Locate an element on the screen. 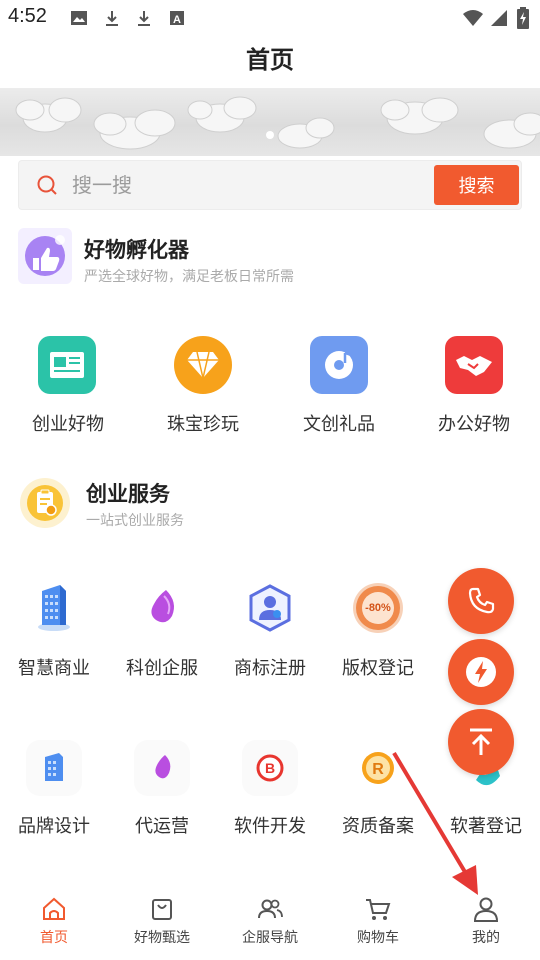  svg-text: -80% is located at coordinates (378, 608).